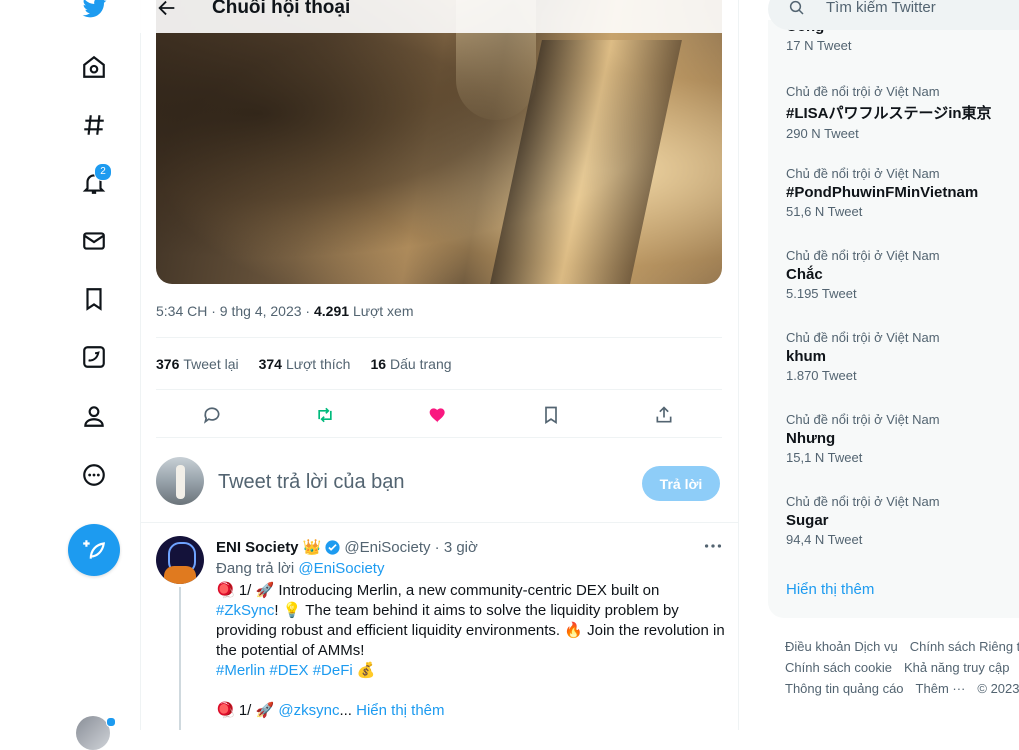  Describe the element at coordinates (796, 7) in the screenshot. I see `search-icon` at that location.